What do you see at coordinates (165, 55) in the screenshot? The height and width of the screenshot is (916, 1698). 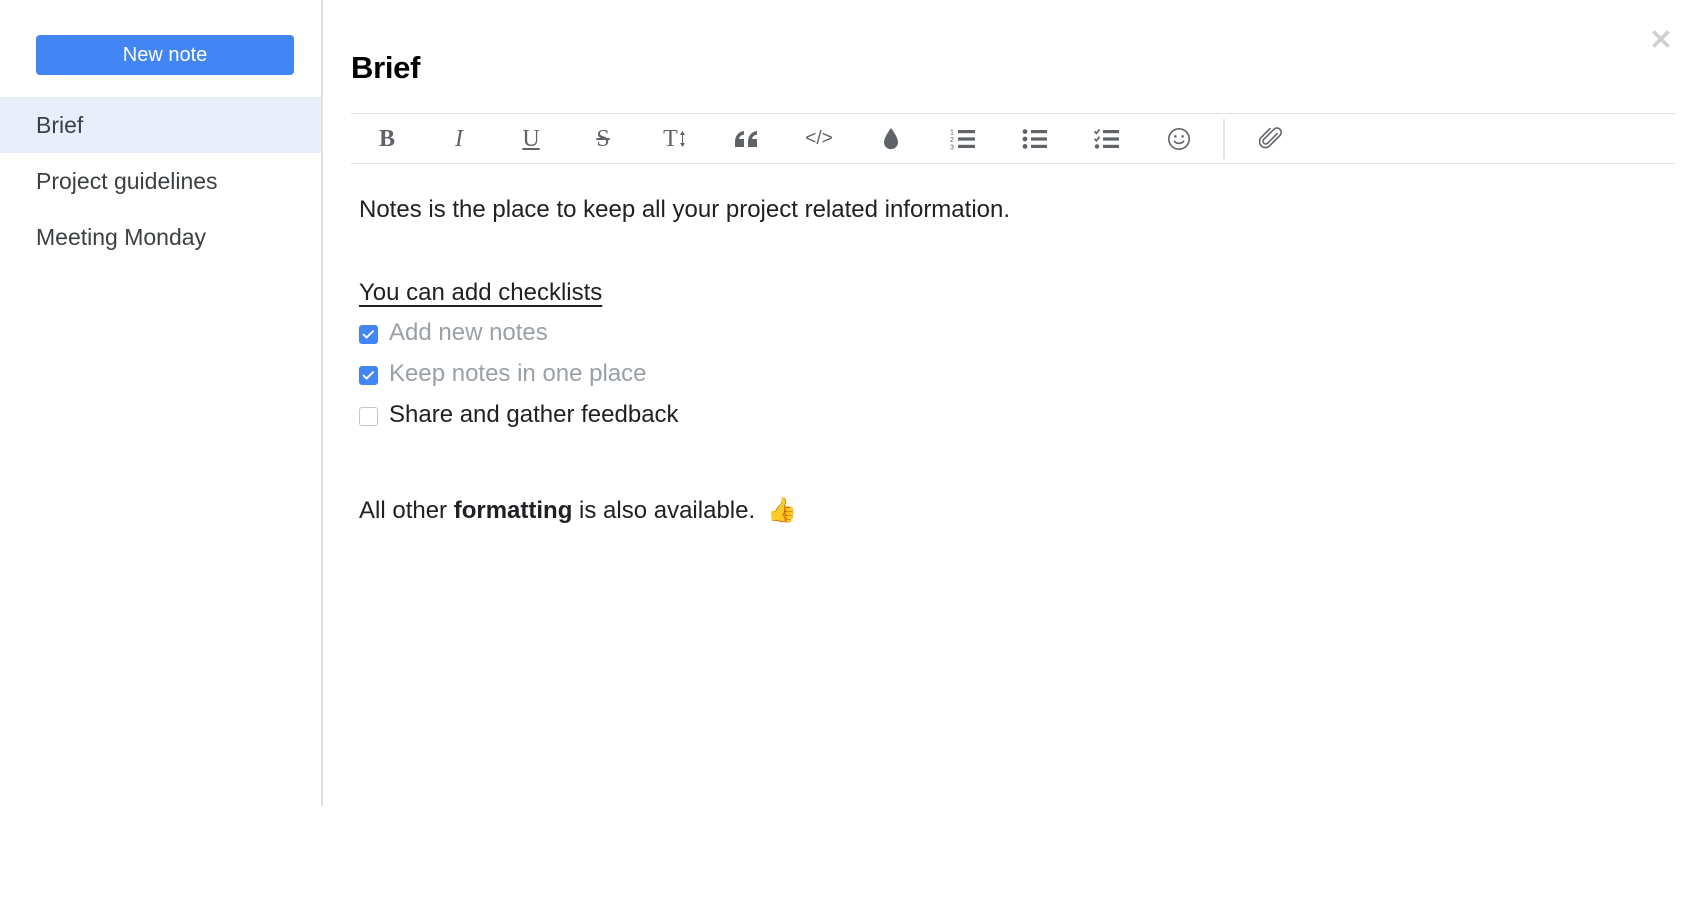 I see `new-note-button: New note` at bounding box center [165, 55].